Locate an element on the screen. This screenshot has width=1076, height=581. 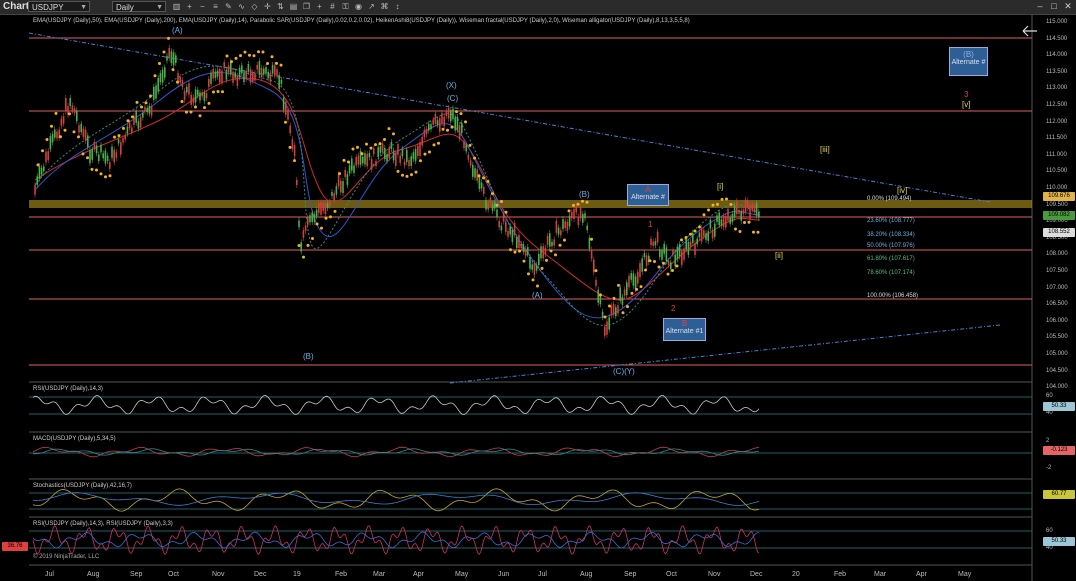
macd-pane is located at coordinates (530, 452).